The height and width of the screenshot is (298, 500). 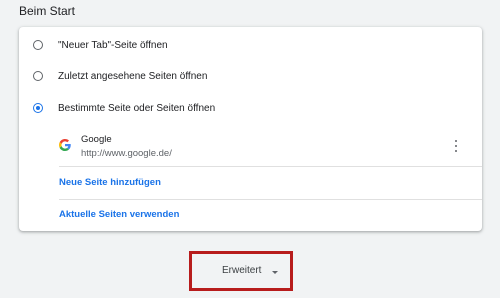 I want to click on startup-option-new-tab: "Neuer Tab"-Seite öffnen, so click(x=250, y=45).